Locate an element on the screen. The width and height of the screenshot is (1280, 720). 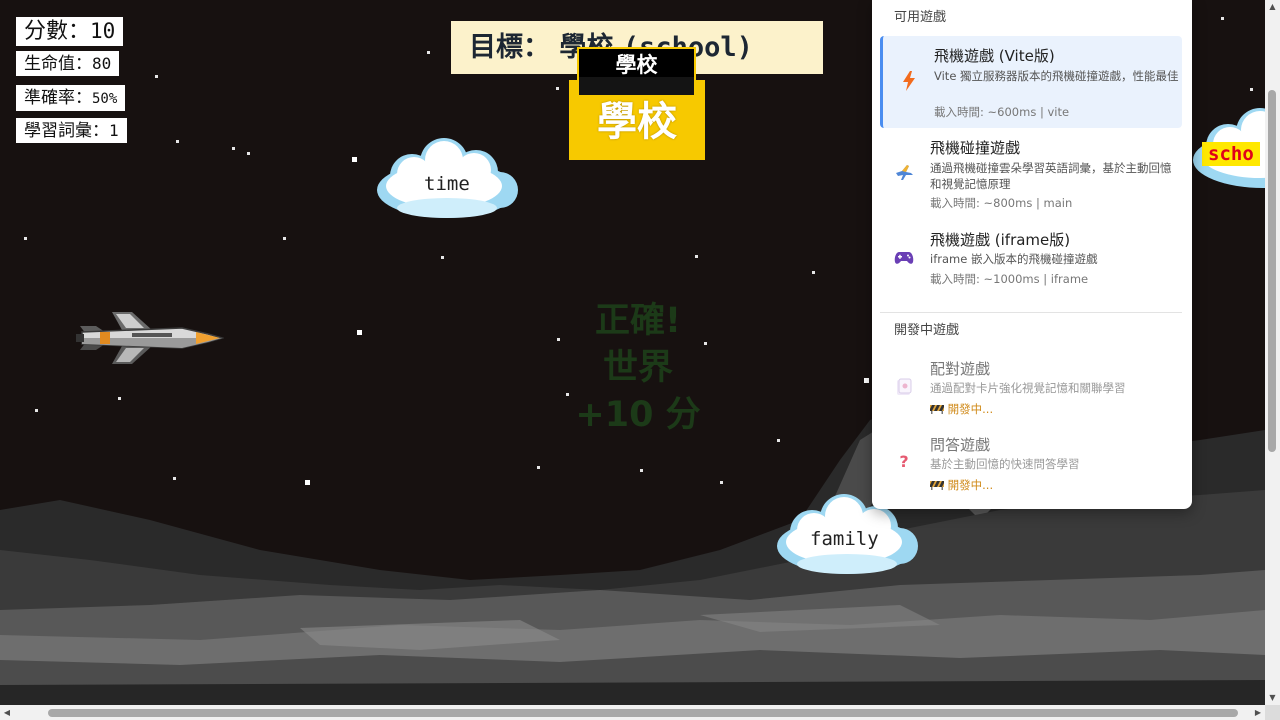
menu-item-title: 飛機遊戲 (iframe版) is located at coordinates (1000, 240).